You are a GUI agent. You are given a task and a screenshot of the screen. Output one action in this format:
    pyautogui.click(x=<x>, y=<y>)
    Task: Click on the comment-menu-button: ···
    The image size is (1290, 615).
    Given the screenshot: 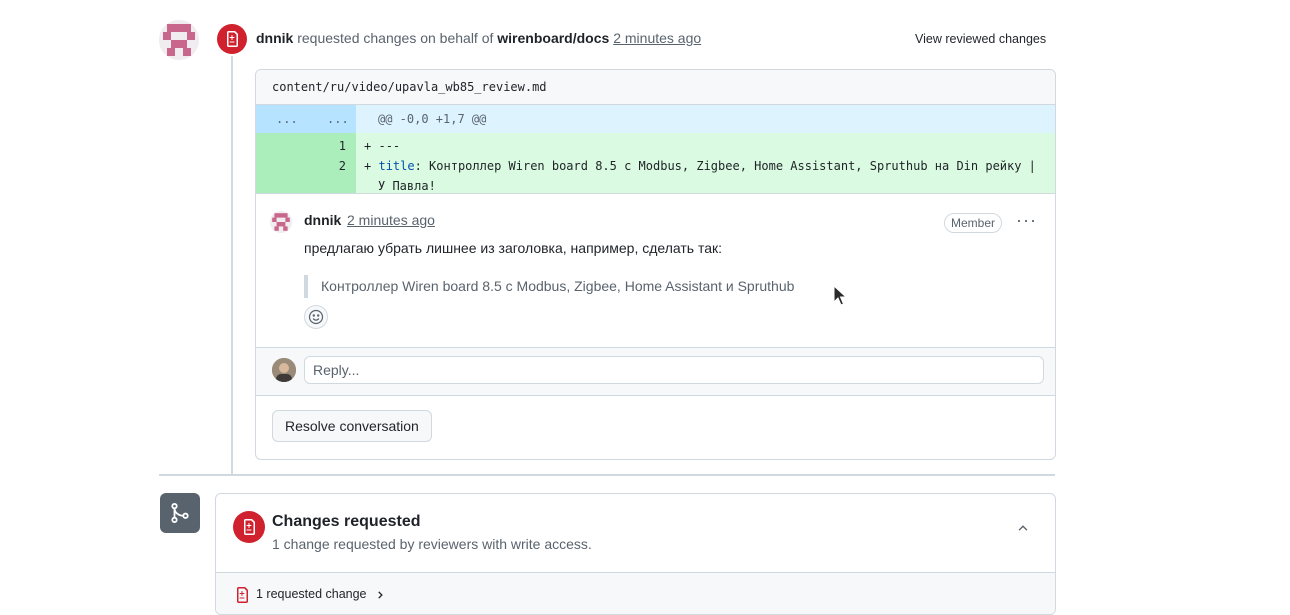 What is the action you would take?
    pyautogui.click(x=1026, y=220)
    